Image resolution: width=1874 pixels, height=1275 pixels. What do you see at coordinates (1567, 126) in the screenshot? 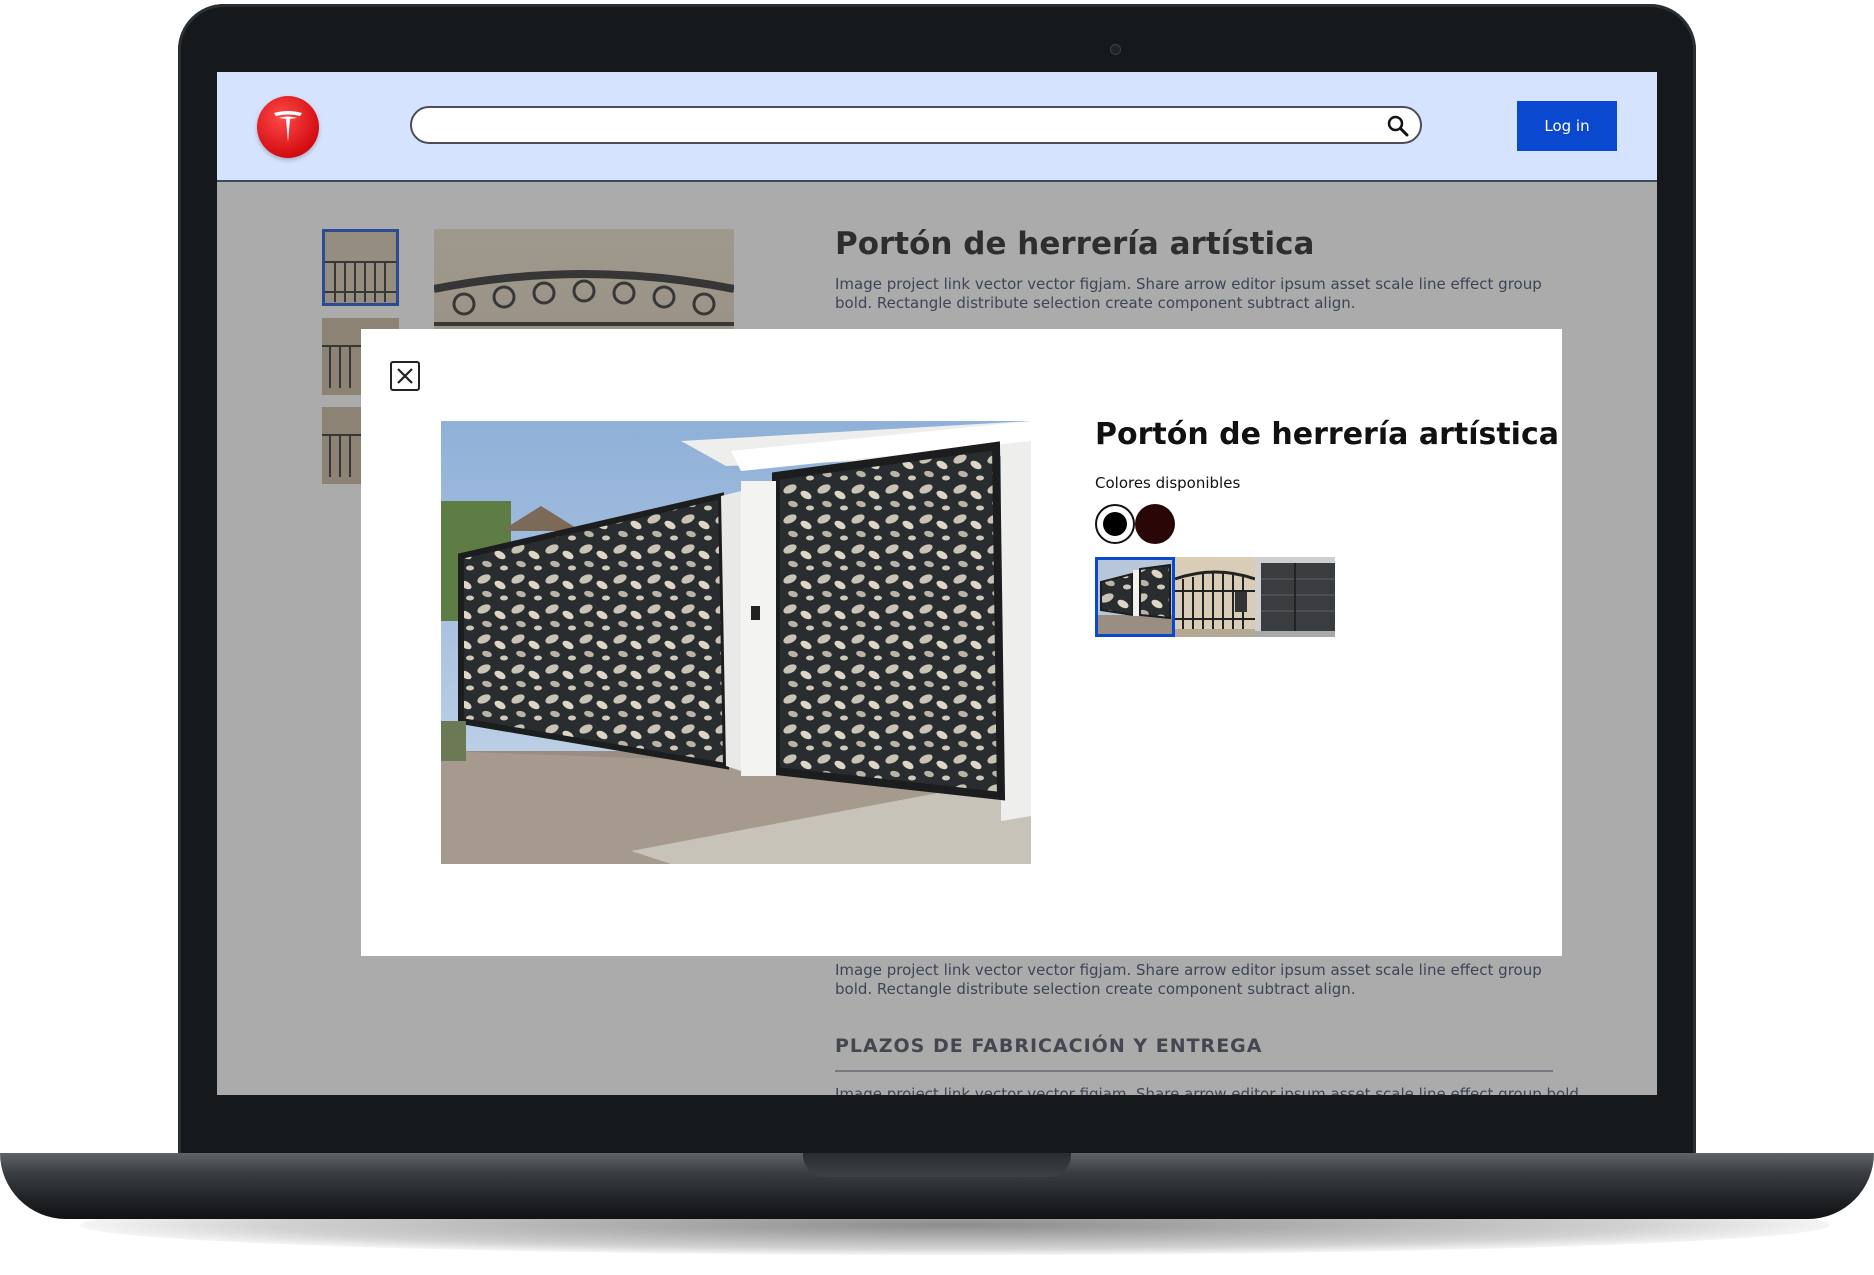
I see `login-button: Log in` at bounding box center [1567, 126].